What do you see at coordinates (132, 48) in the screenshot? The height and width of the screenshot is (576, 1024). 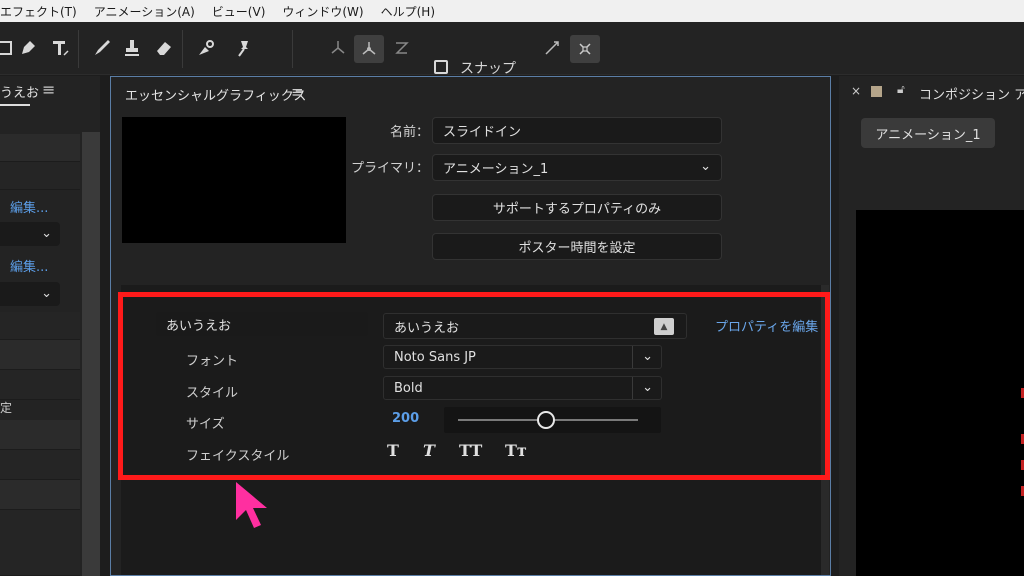 I see `clone-stamp-tool-icon` at bounding box center [132, 48].